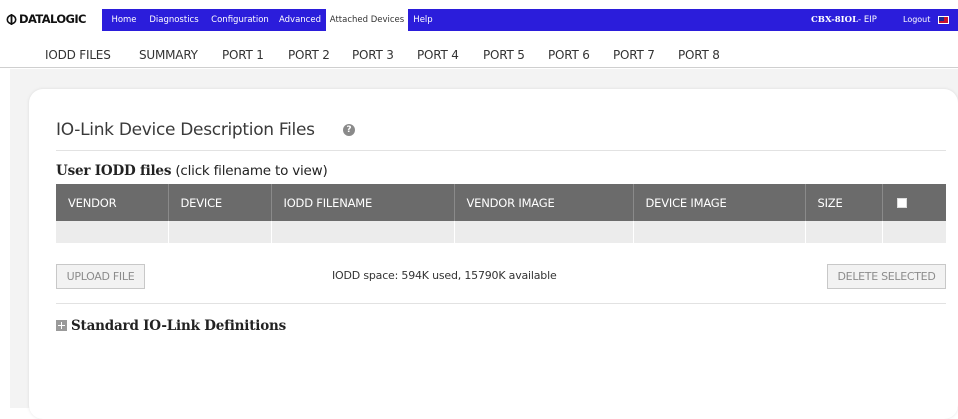 This screenshot has width=958, height=419. Describe the element at coordinates (901, 203) in the screenshot. I see `checkbox-icon` at that location.